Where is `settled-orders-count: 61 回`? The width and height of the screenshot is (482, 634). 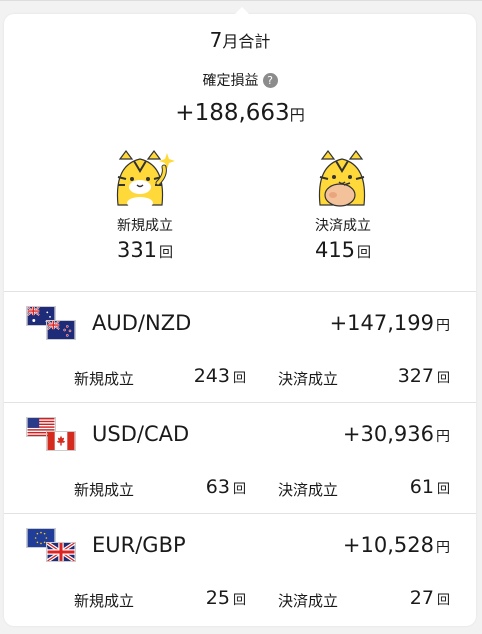 settled-orders-count: 61 回 is located at coordinates (413, 487).